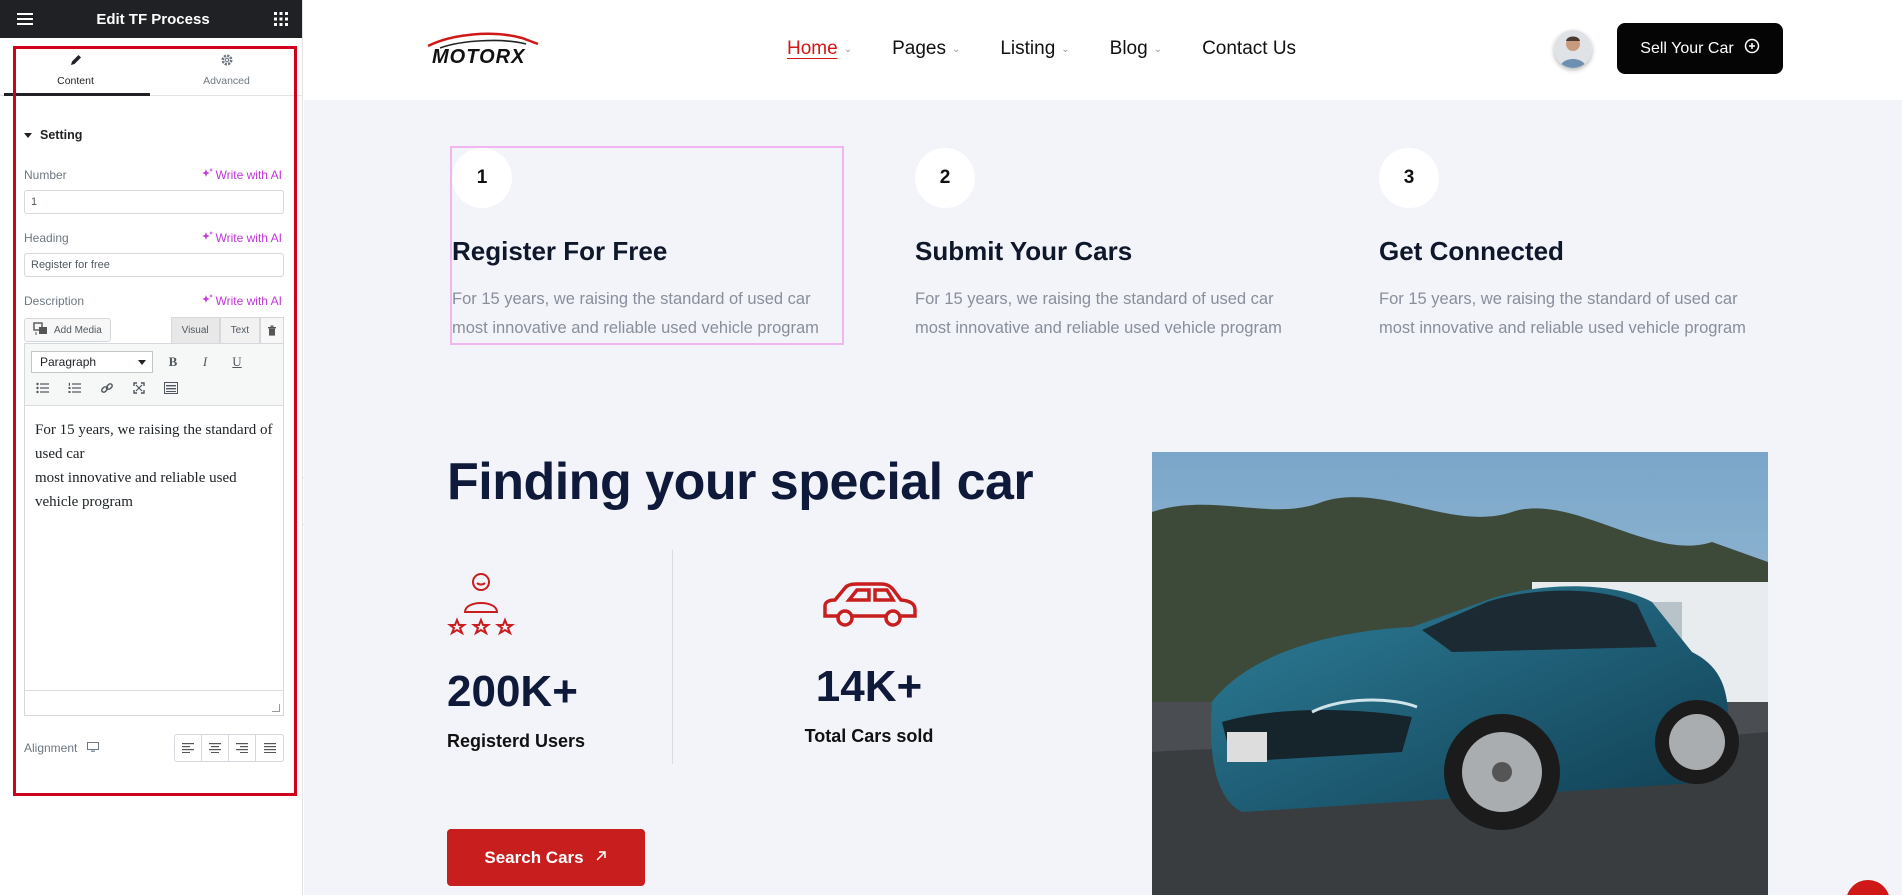  Describe the element at coordinates (215, 748) in the screenshot. I see `align-center-icon` at that location.